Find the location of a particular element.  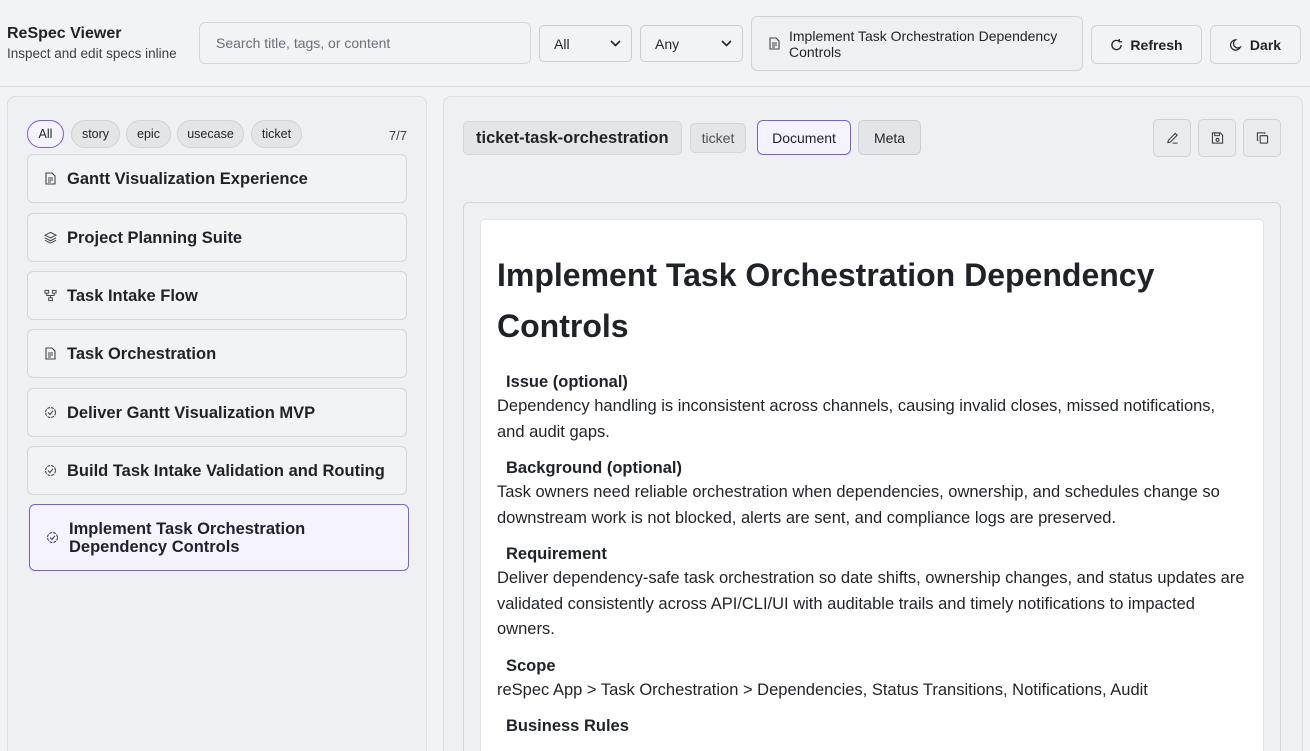

list-item-label: Deliver Gantt Visualization MVP is located at coordinates (191, 412).